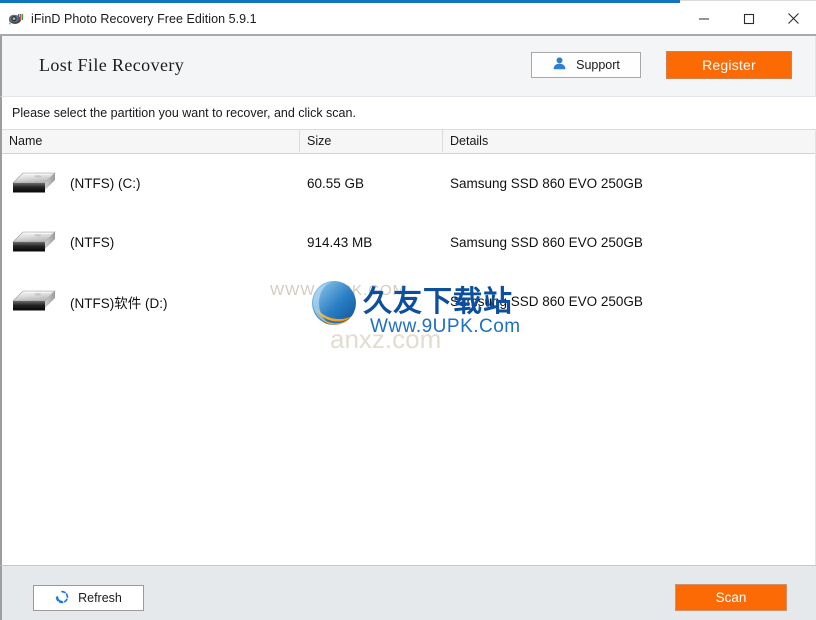  I want to click on page-title: Lost File Recovery, so click(112, 65).